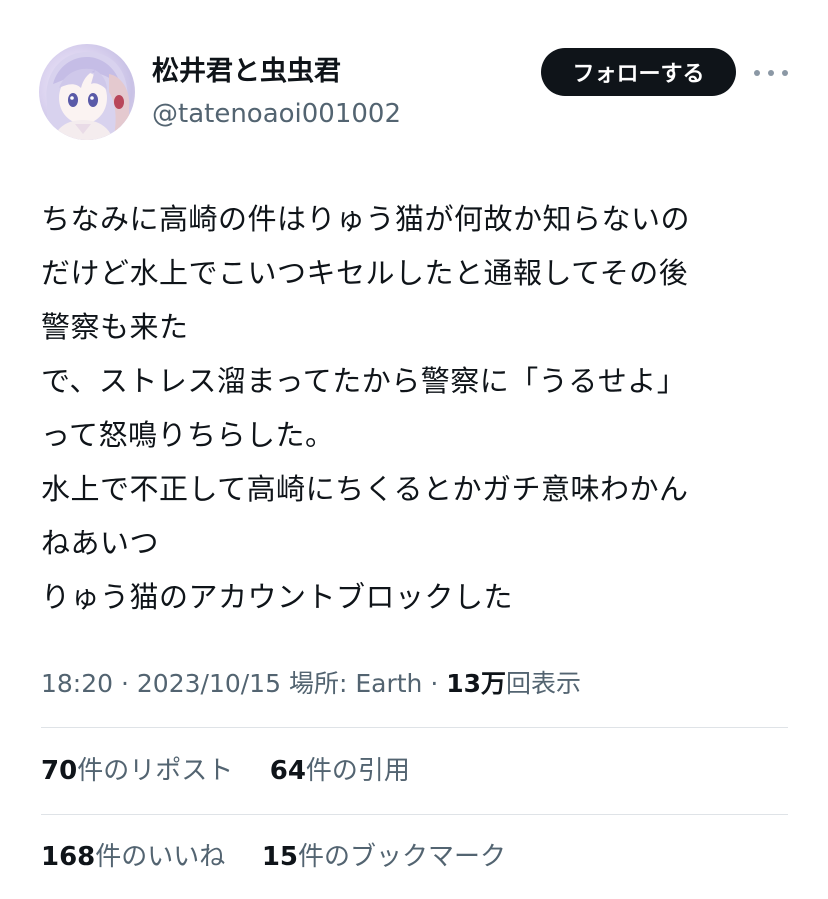 This screenshot has height=899, width=828. I want to click on likes-stat: 168件のいいね, so click(133, 857).